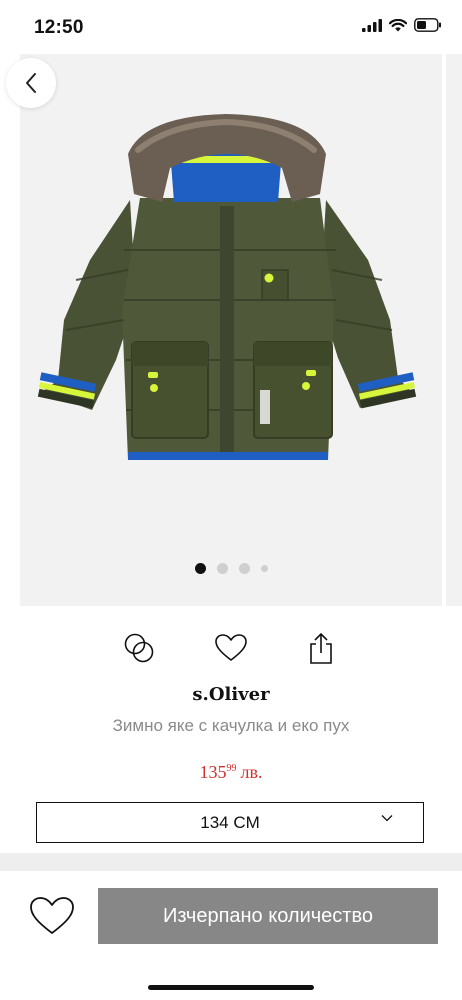 The width and height of the screenshot is (462, 1000). I want to click on size-select-value: 134 CM, so click(230, 822).